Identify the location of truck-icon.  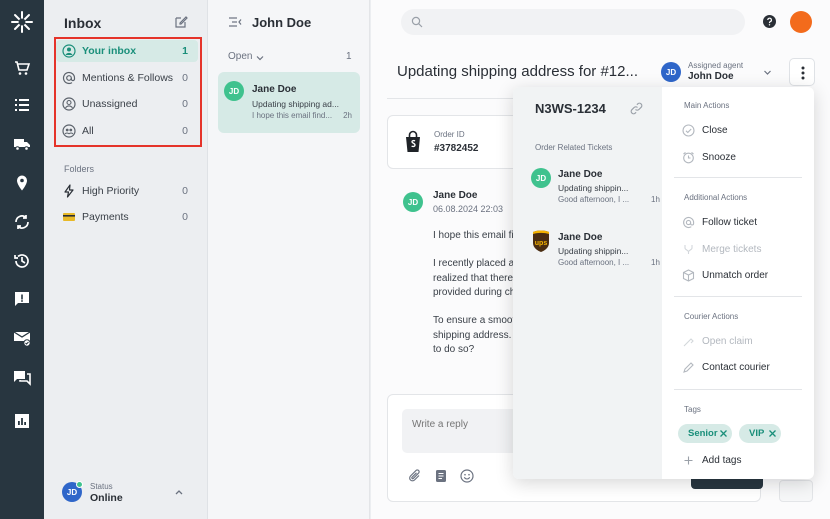
(22, 144).